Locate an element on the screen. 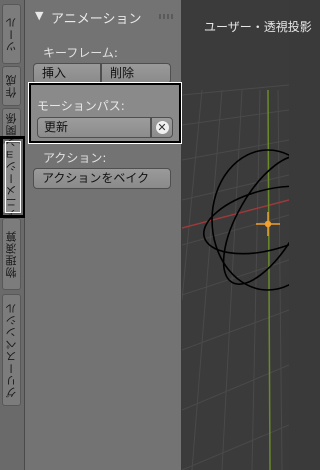 This screenshot has width=320, height=470. tab-grease-pencil: グリースペンシル is located at coordinates (11, 350).